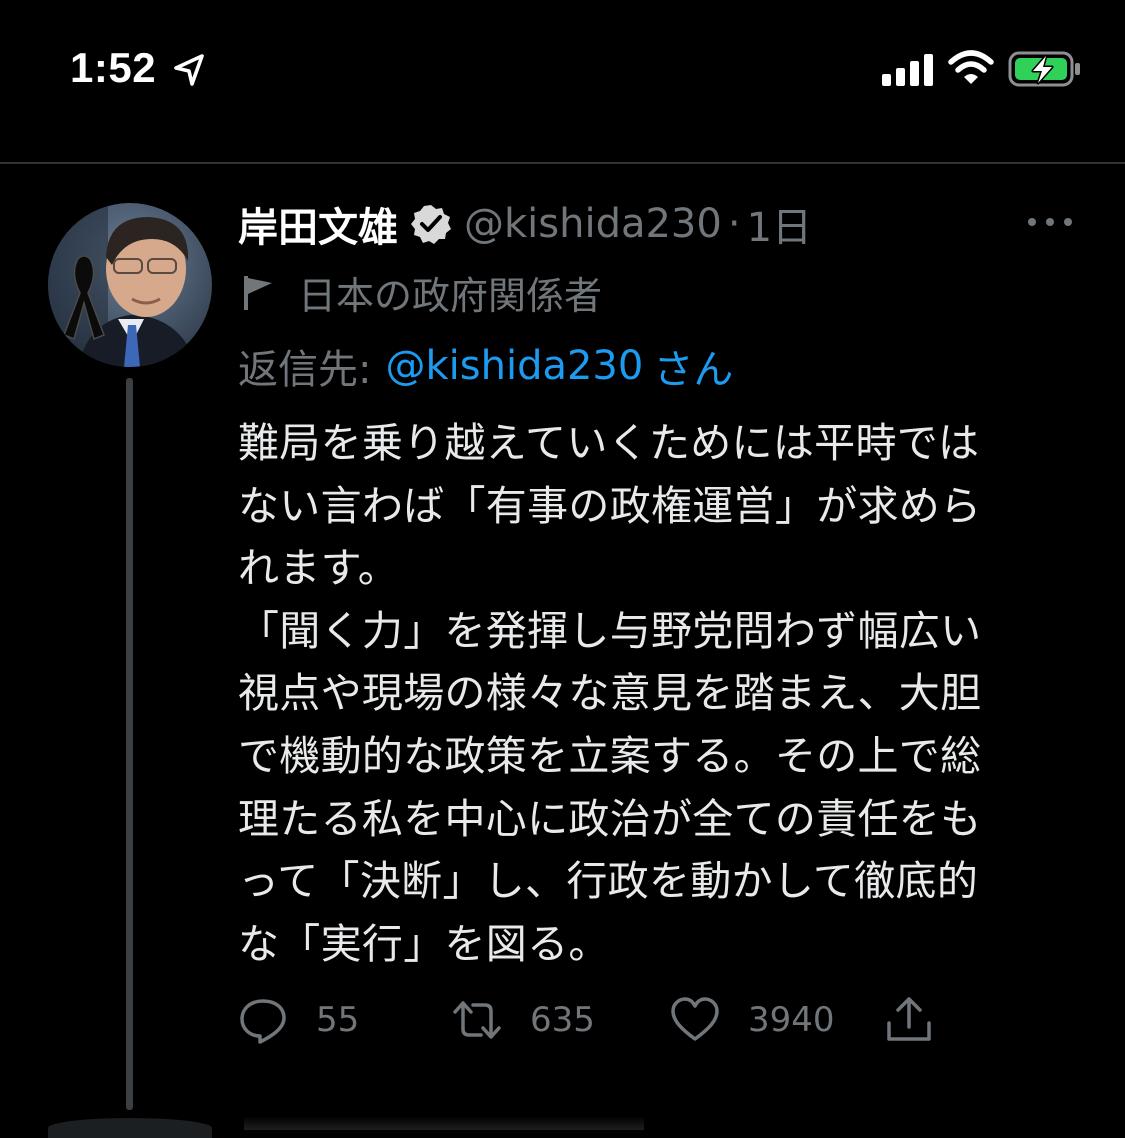 This screenshot has width=1125, height=1138. Describe the element at coordinates (477, 1020) in the screenshot. I see `retweet-icon` at that location.